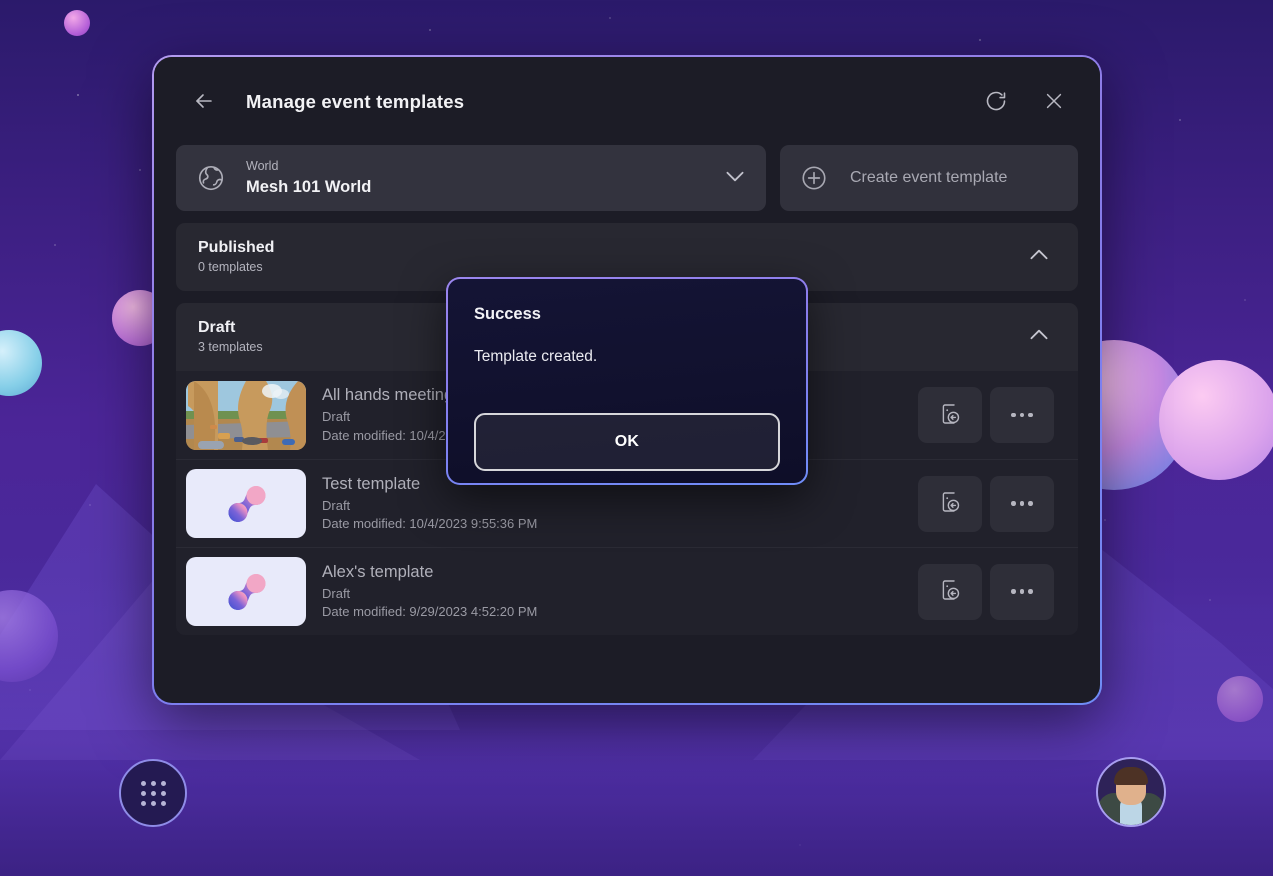 The height and width of the screenshot is (876, 1273). I want to click on section-title: Published, so click(236, 247).